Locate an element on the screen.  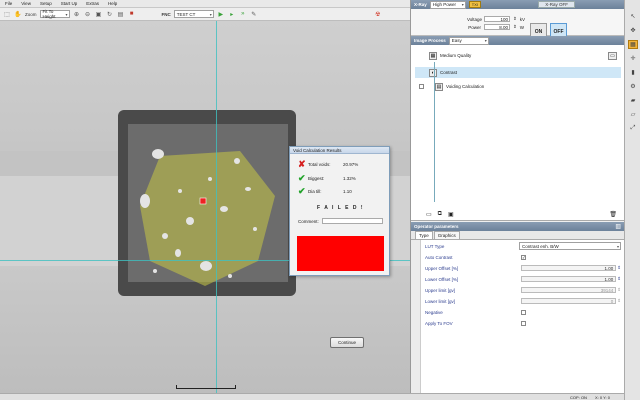
result-key: Total voids: is located at coordinates (319, 164).